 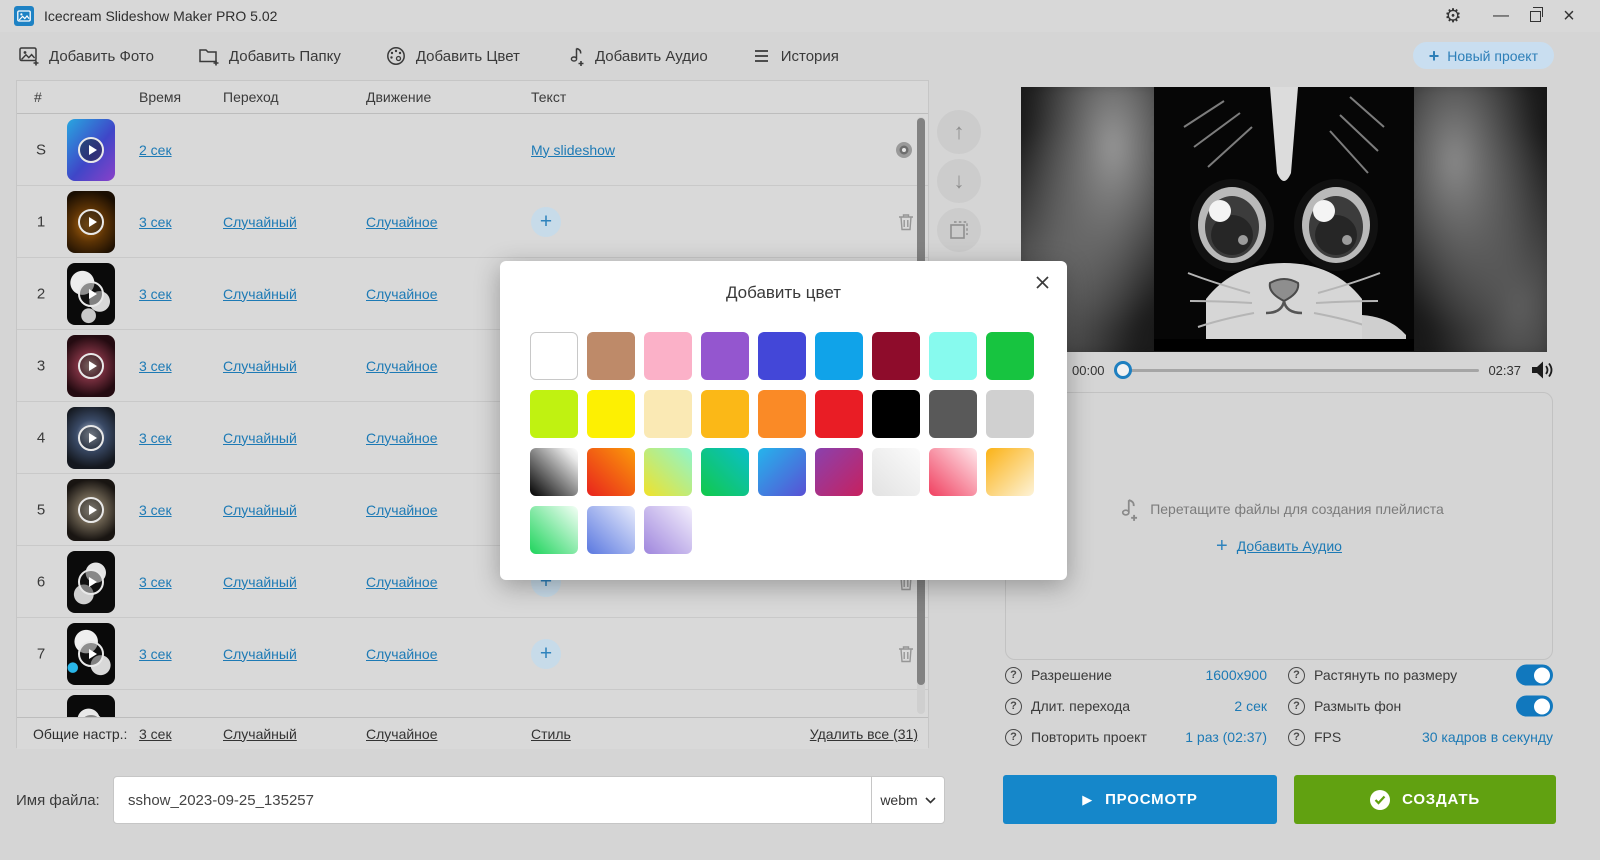 What do you see at coordinates (1010, 414) in the screenshot?
I see `color-swatch-light-gray` at bounding box center [1010, 414].